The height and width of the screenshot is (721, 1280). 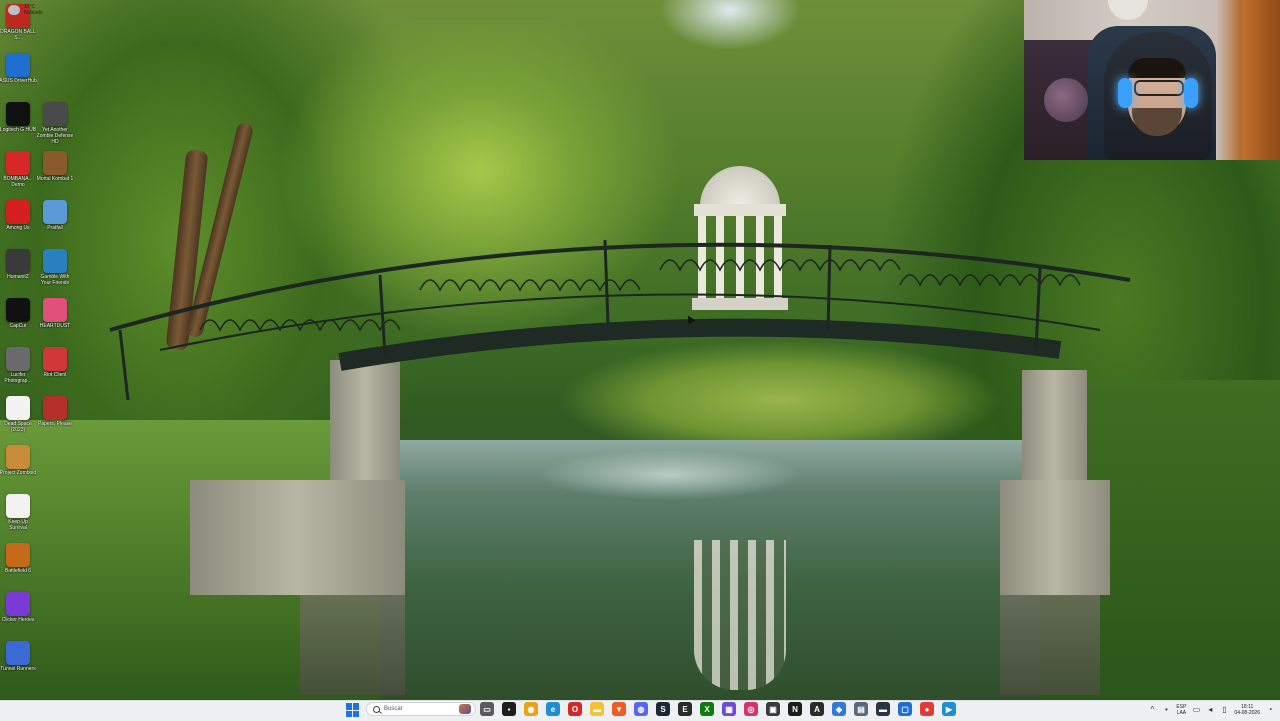 What do you see at coordinates (33, 13) in the screenshot?
I see `weather-condition: Nublado` at bounding box center [33, 13].